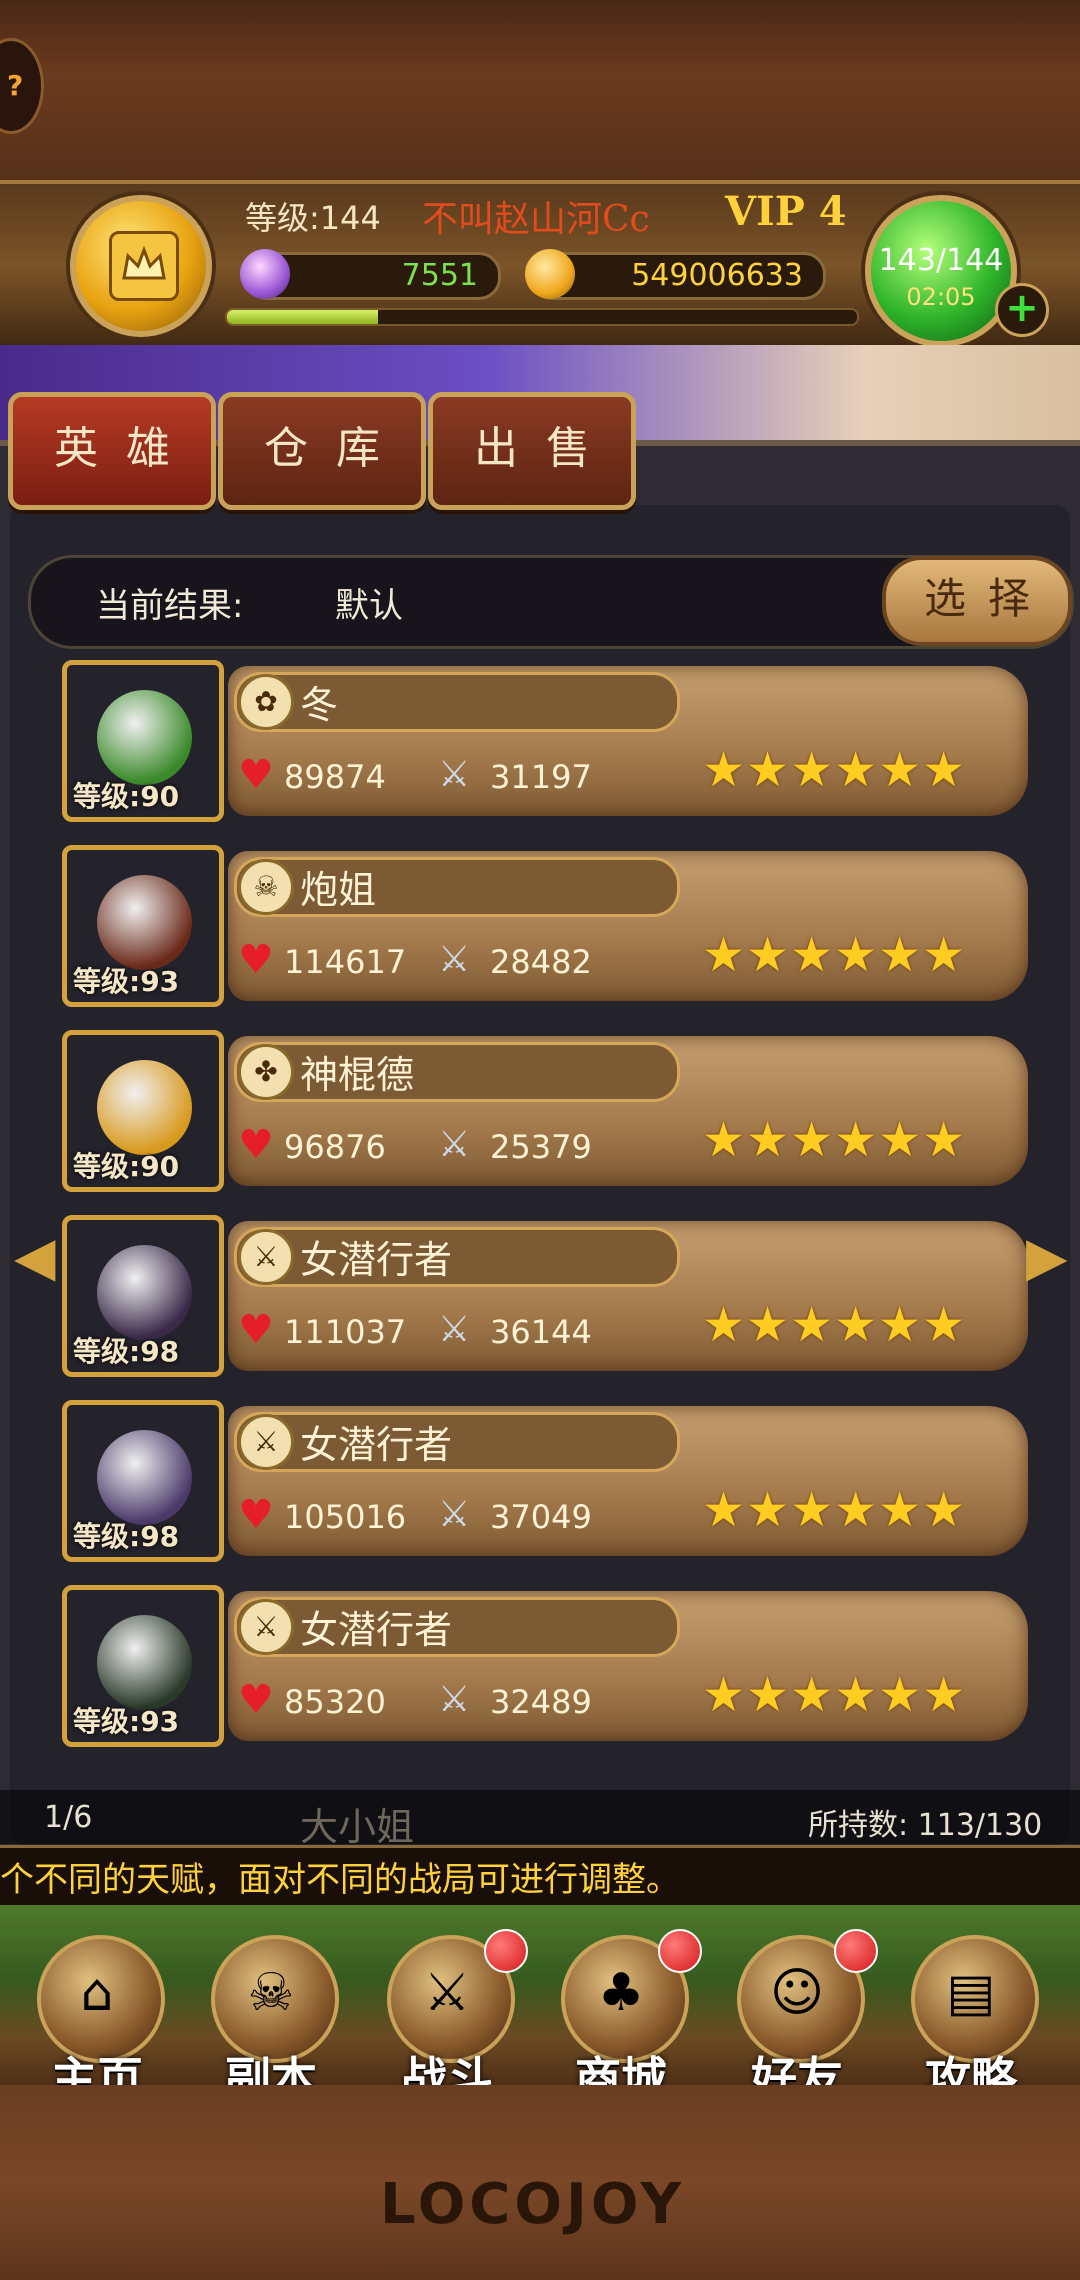 The width and height of the screenshot is (1080, 2280). What do you see at coordinates (628, 741) in the screenshot?
I see `hero-info-scroll: ✿ 冬 ♥ 89874 ⚔ 31197 ★★★★★★` at bounding box center [628, 741].